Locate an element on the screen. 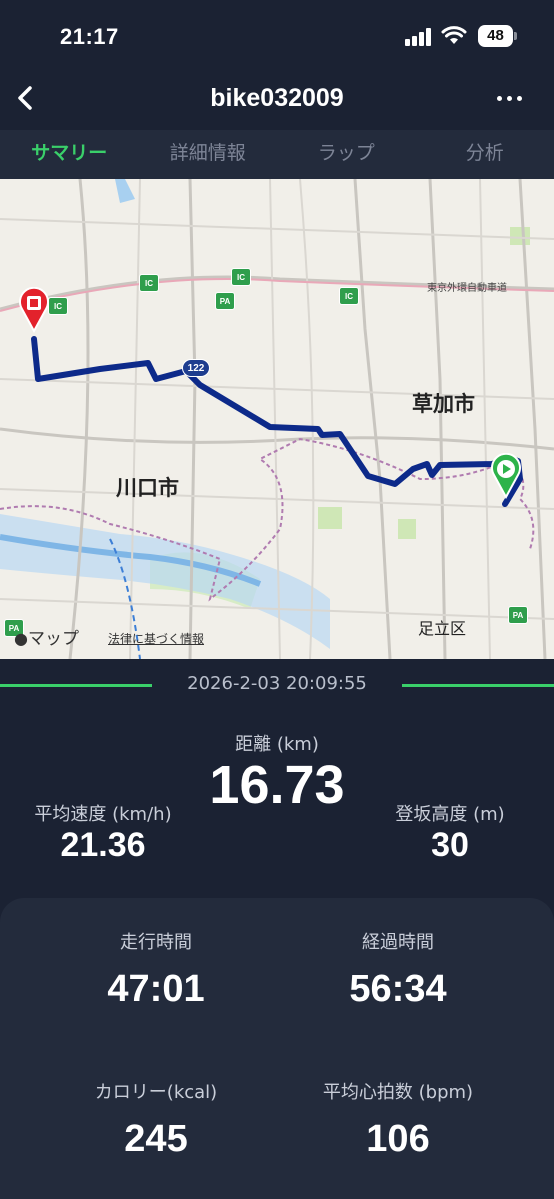 The height and width of the screenshot is (1199, 554). battery-level: 48 is located at coordinates (495, 36).